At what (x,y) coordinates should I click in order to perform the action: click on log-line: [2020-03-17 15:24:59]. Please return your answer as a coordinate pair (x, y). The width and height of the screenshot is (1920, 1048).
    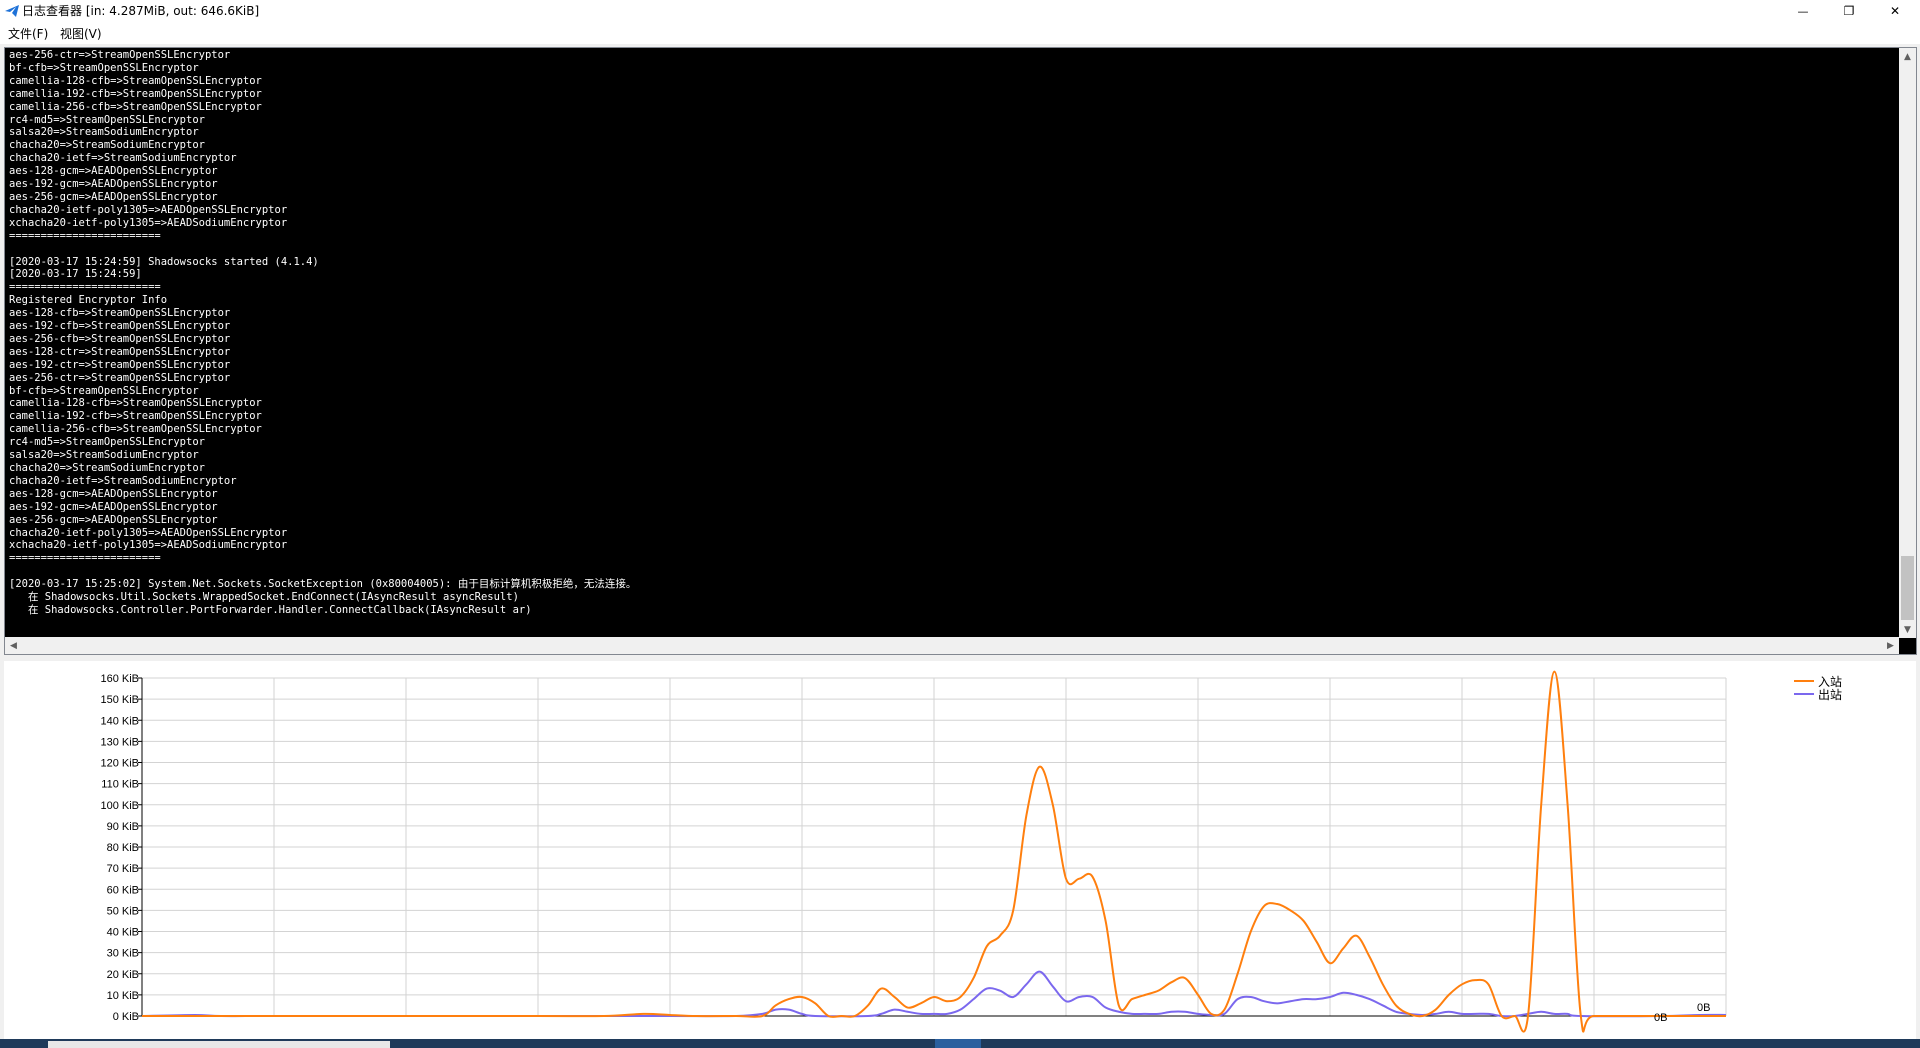
    Looking at the image, I should click on (75, 274).